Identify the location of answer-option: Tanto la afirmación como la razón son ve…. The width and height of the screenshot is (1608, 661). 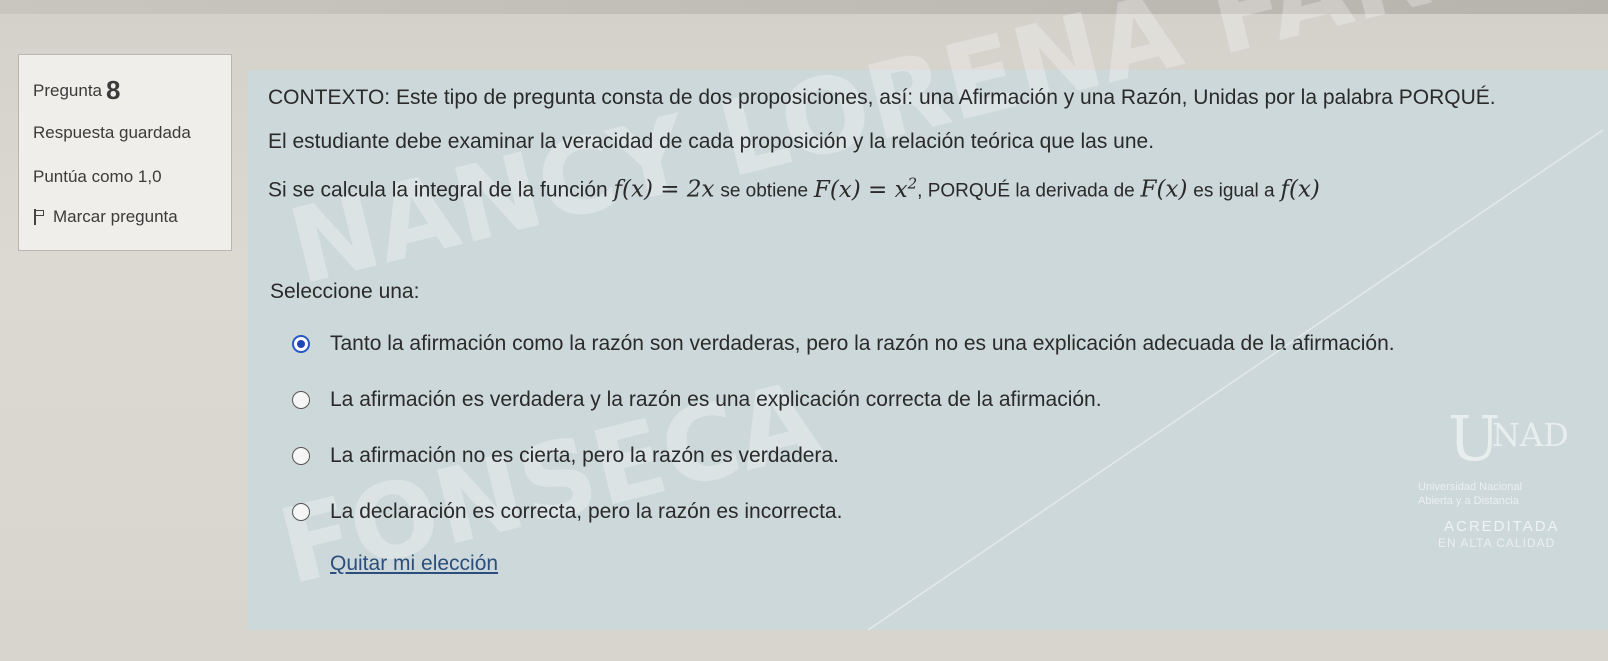
(843, 344).